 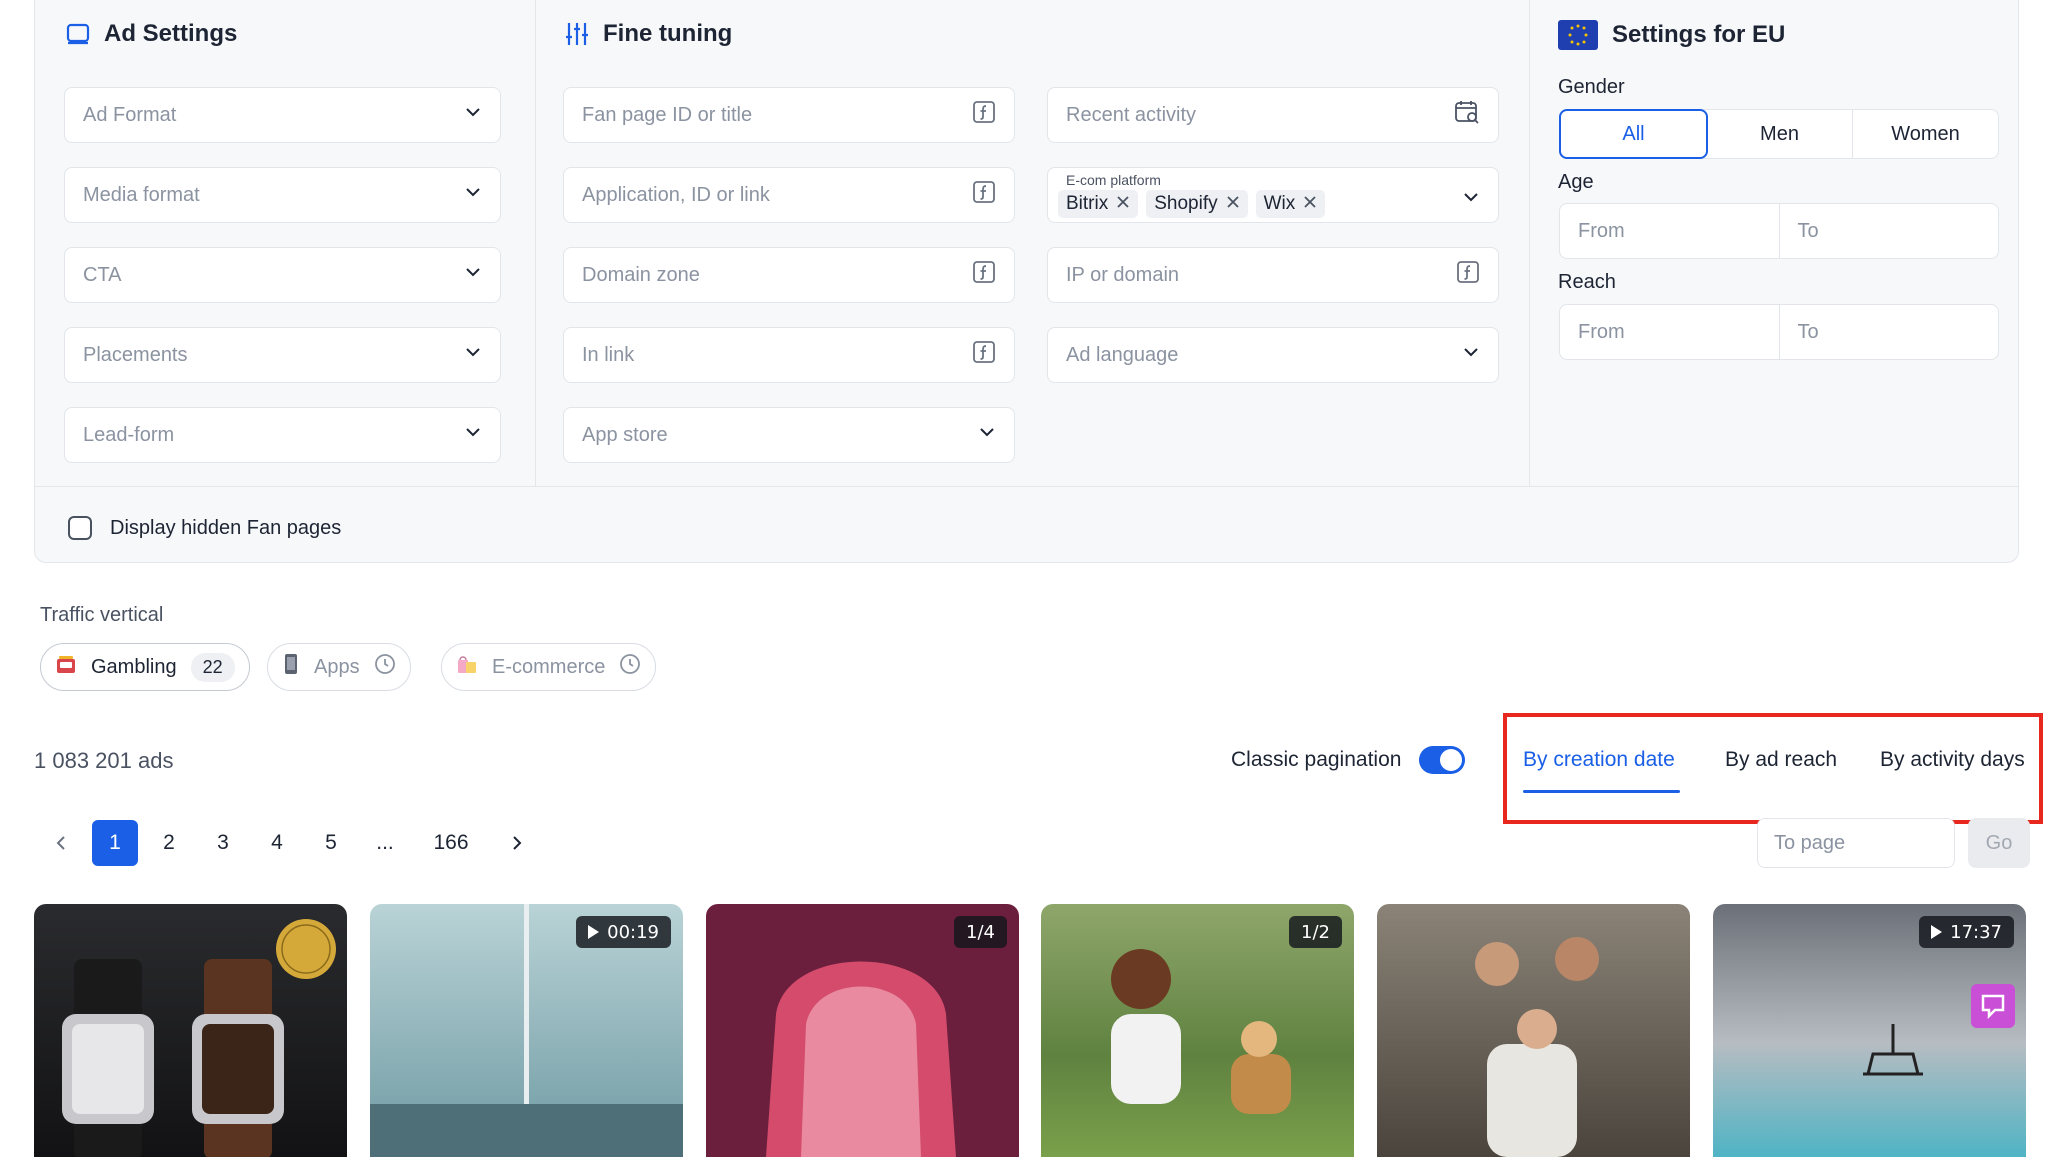 I want to click on domain-zone-placeholder: Domain zone, so click(x=641, y=274).